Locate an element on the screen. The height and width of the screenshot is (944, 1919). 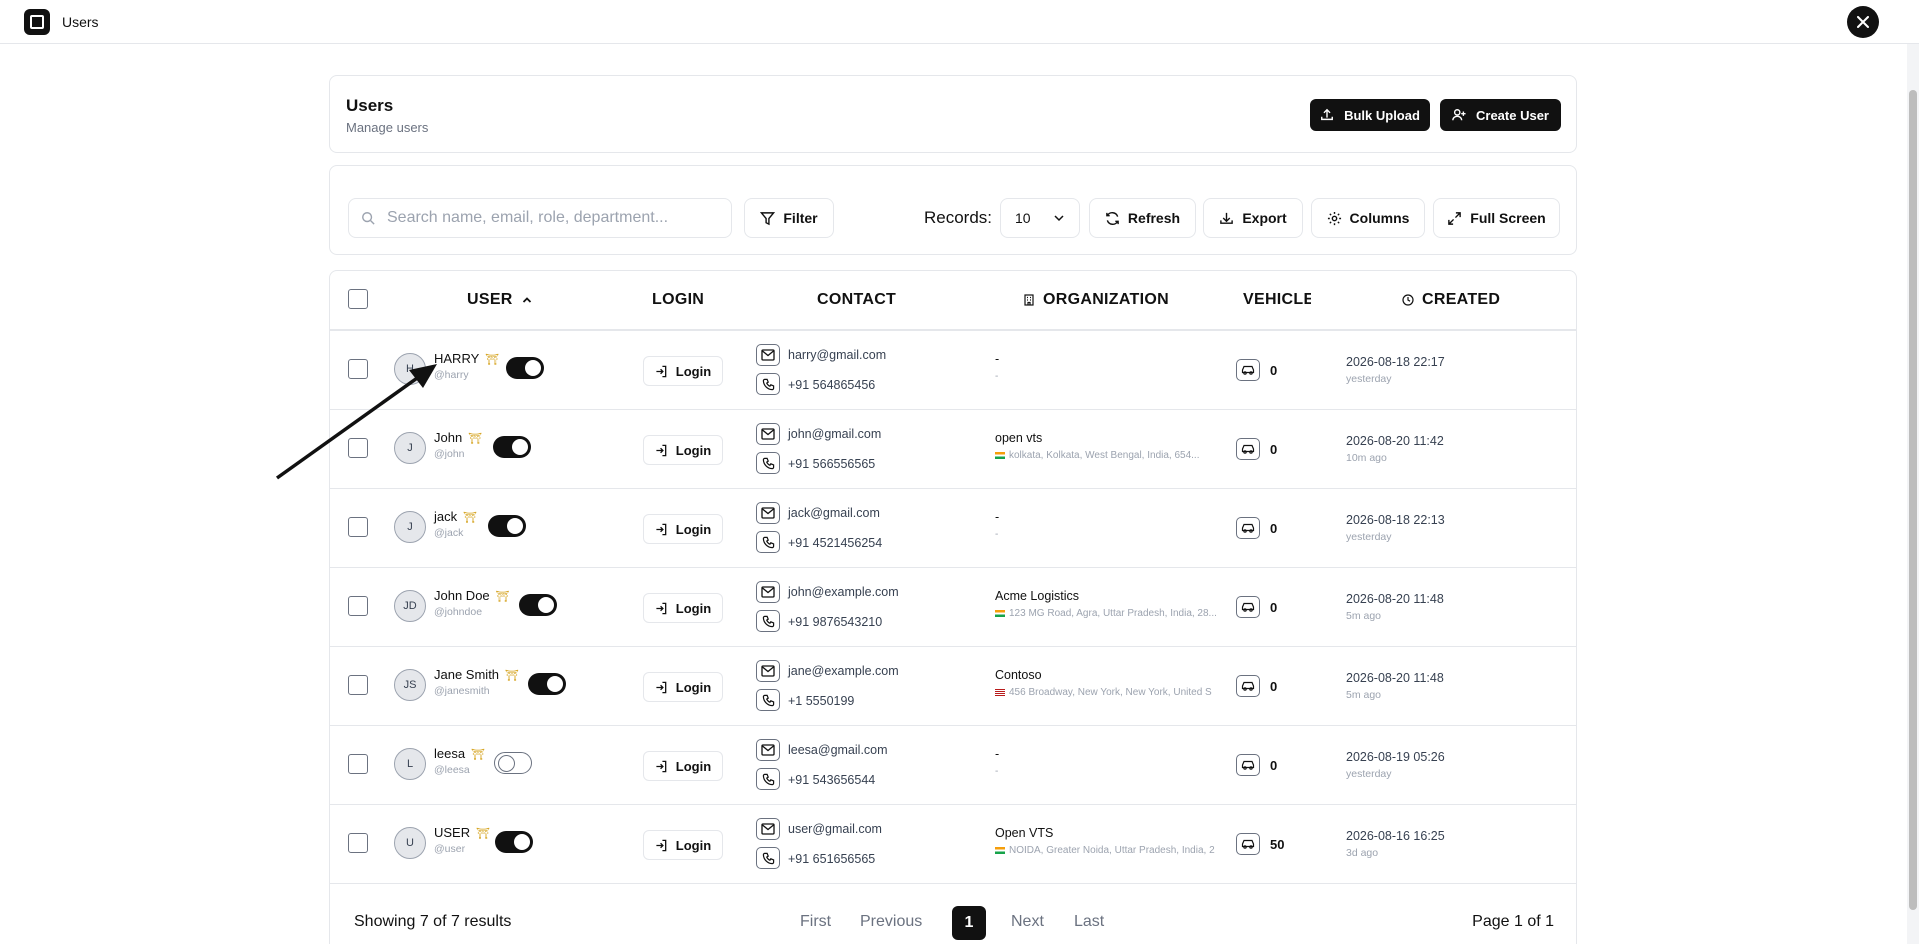
results-count: Showing 7 of 7 results is located at coordinates (433, 921).